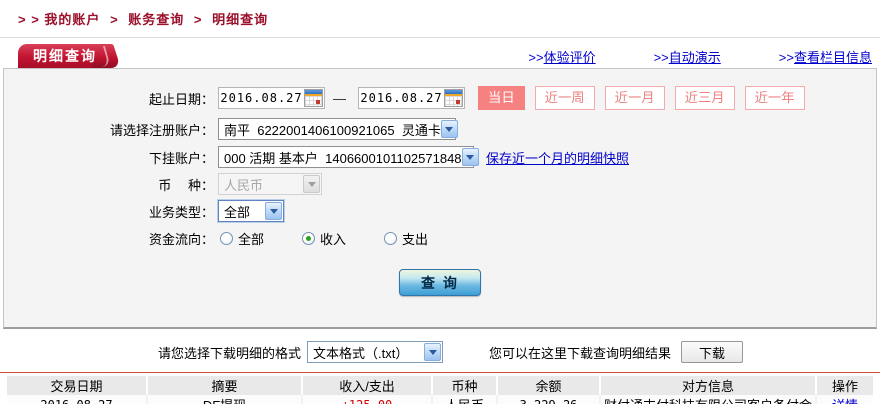  What do you see at coordinates (704, 98) in the screenshot?
I see `quick-range-3months-button: 近三月` at bounding box center [704, 98].